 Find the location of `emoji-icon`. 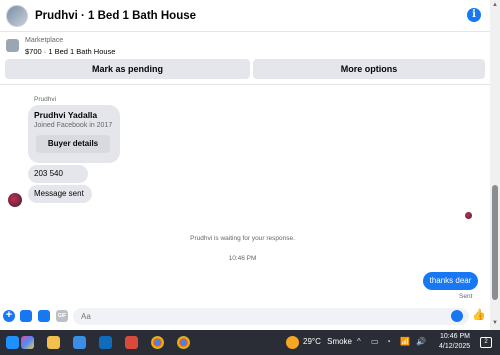

emoji-icon is located at coordinates (457, 316).